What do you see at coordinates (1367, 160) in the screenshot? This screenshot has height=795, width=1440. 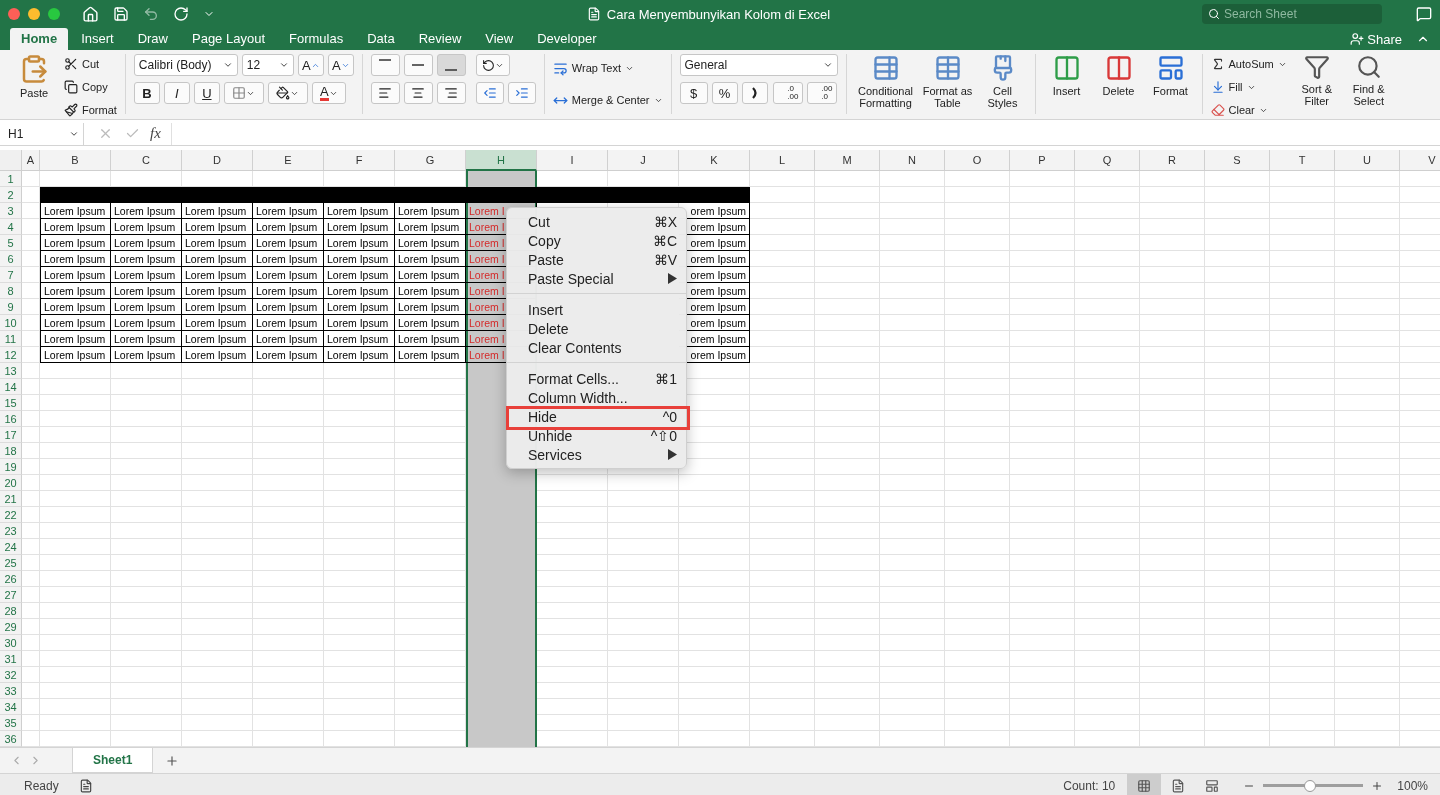 I see `column-header: U` at bounding box center [1367, 160].